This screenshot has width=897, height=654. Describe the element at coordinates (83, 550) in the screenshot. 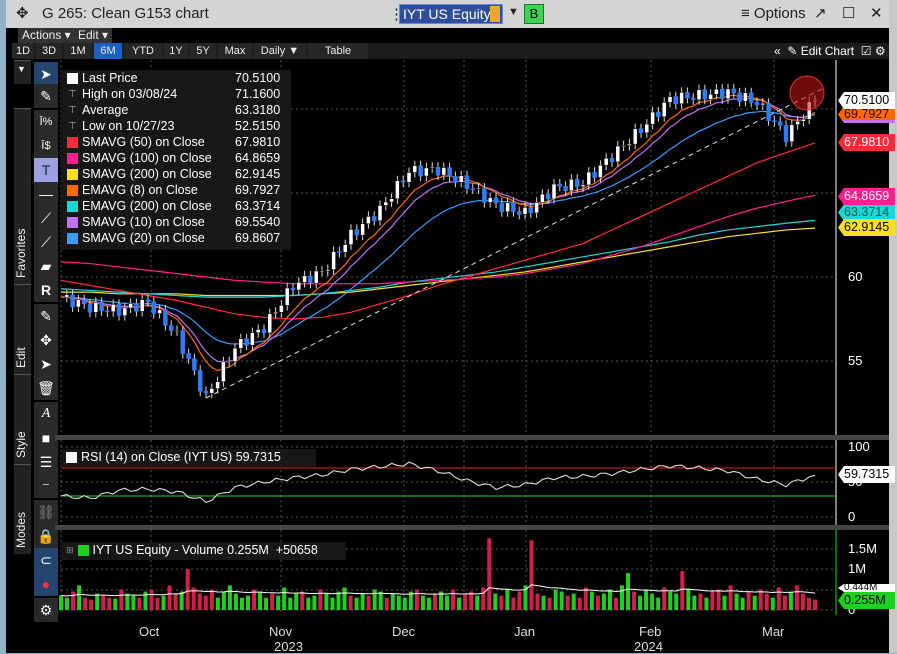

I see `volume-swatch` at that location.